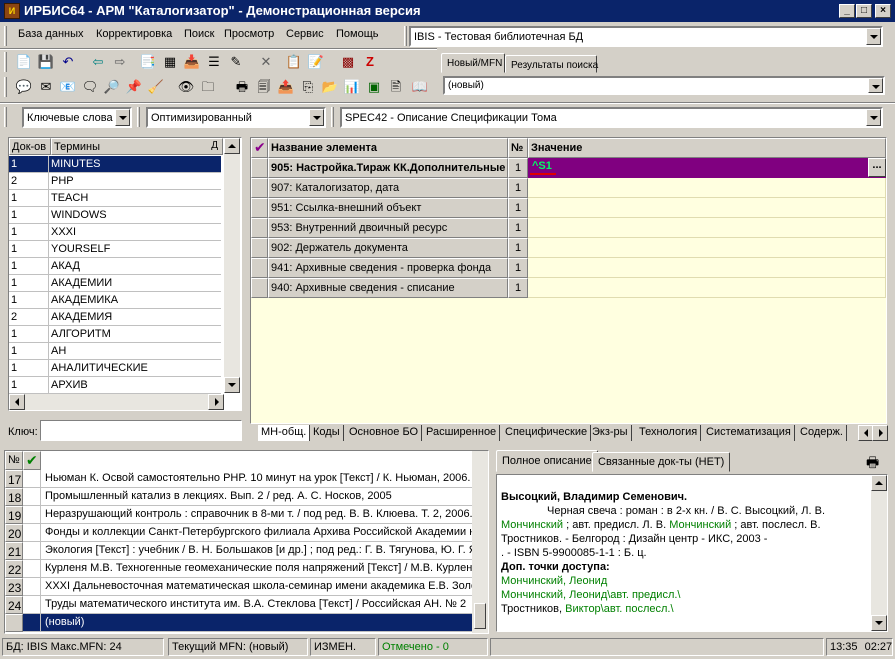  I want to click on tab-linked-docs: Связанные док-ты (НЕТ), so click(661, 462).